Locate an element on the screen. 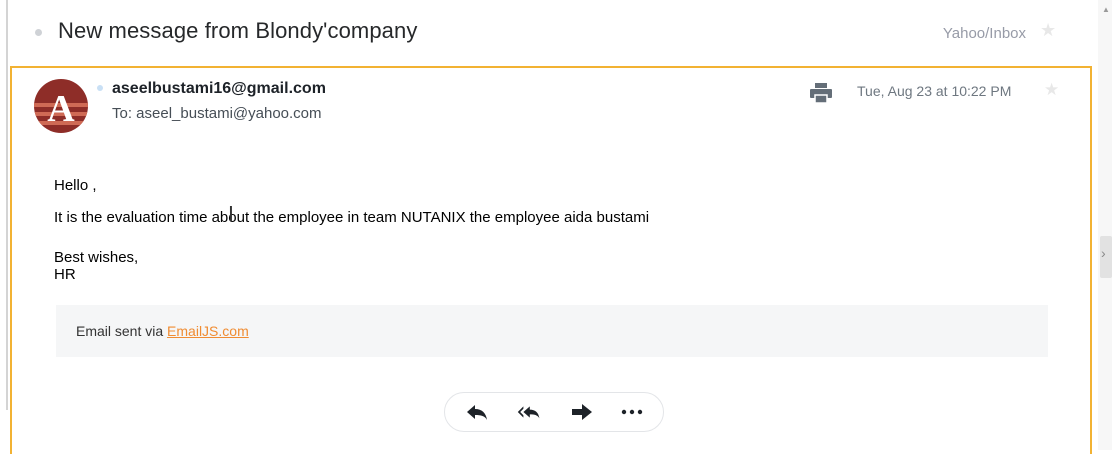 This screenshot has height=454, width=1112. subject-title: New message from Blondy'company is located at coordinates (238, 30).